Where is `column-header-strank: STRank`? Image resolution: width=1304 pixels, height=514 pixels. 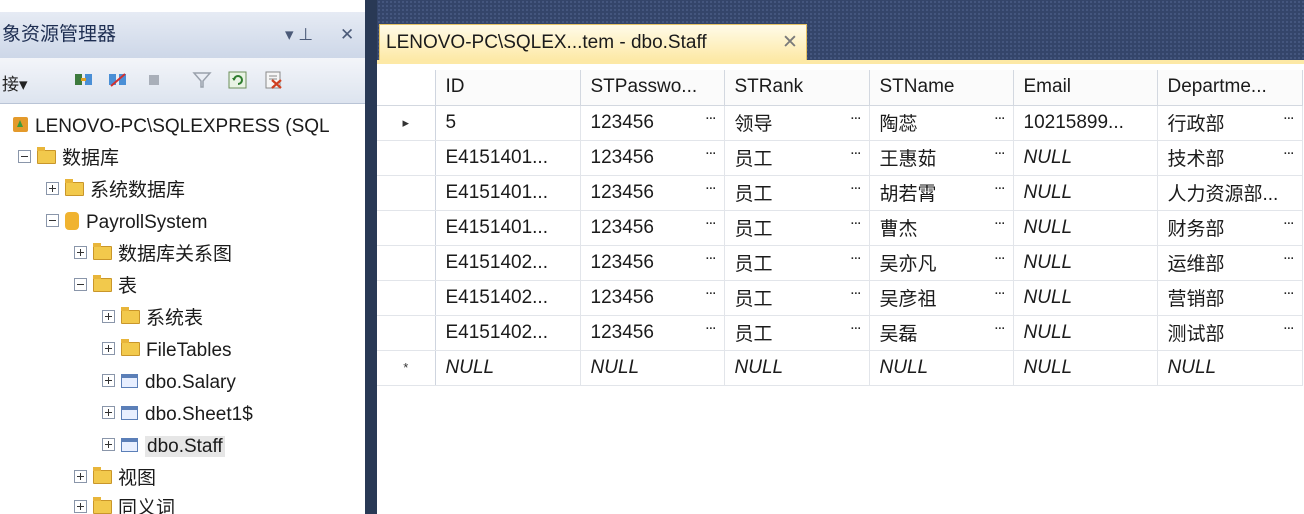 column-header-strank: STRank is located at coordinates (797, 88).